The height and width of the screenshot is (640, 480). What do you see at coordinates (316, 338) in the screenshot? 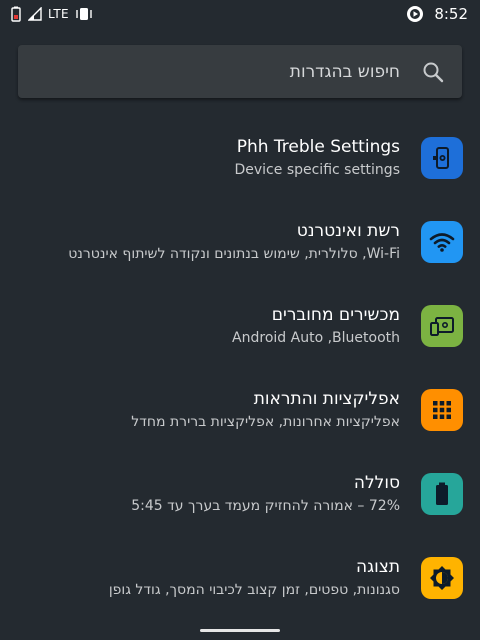
I see `item-subtitle: Android Auto ,Bluetooth` at bounding box center [316, 338].